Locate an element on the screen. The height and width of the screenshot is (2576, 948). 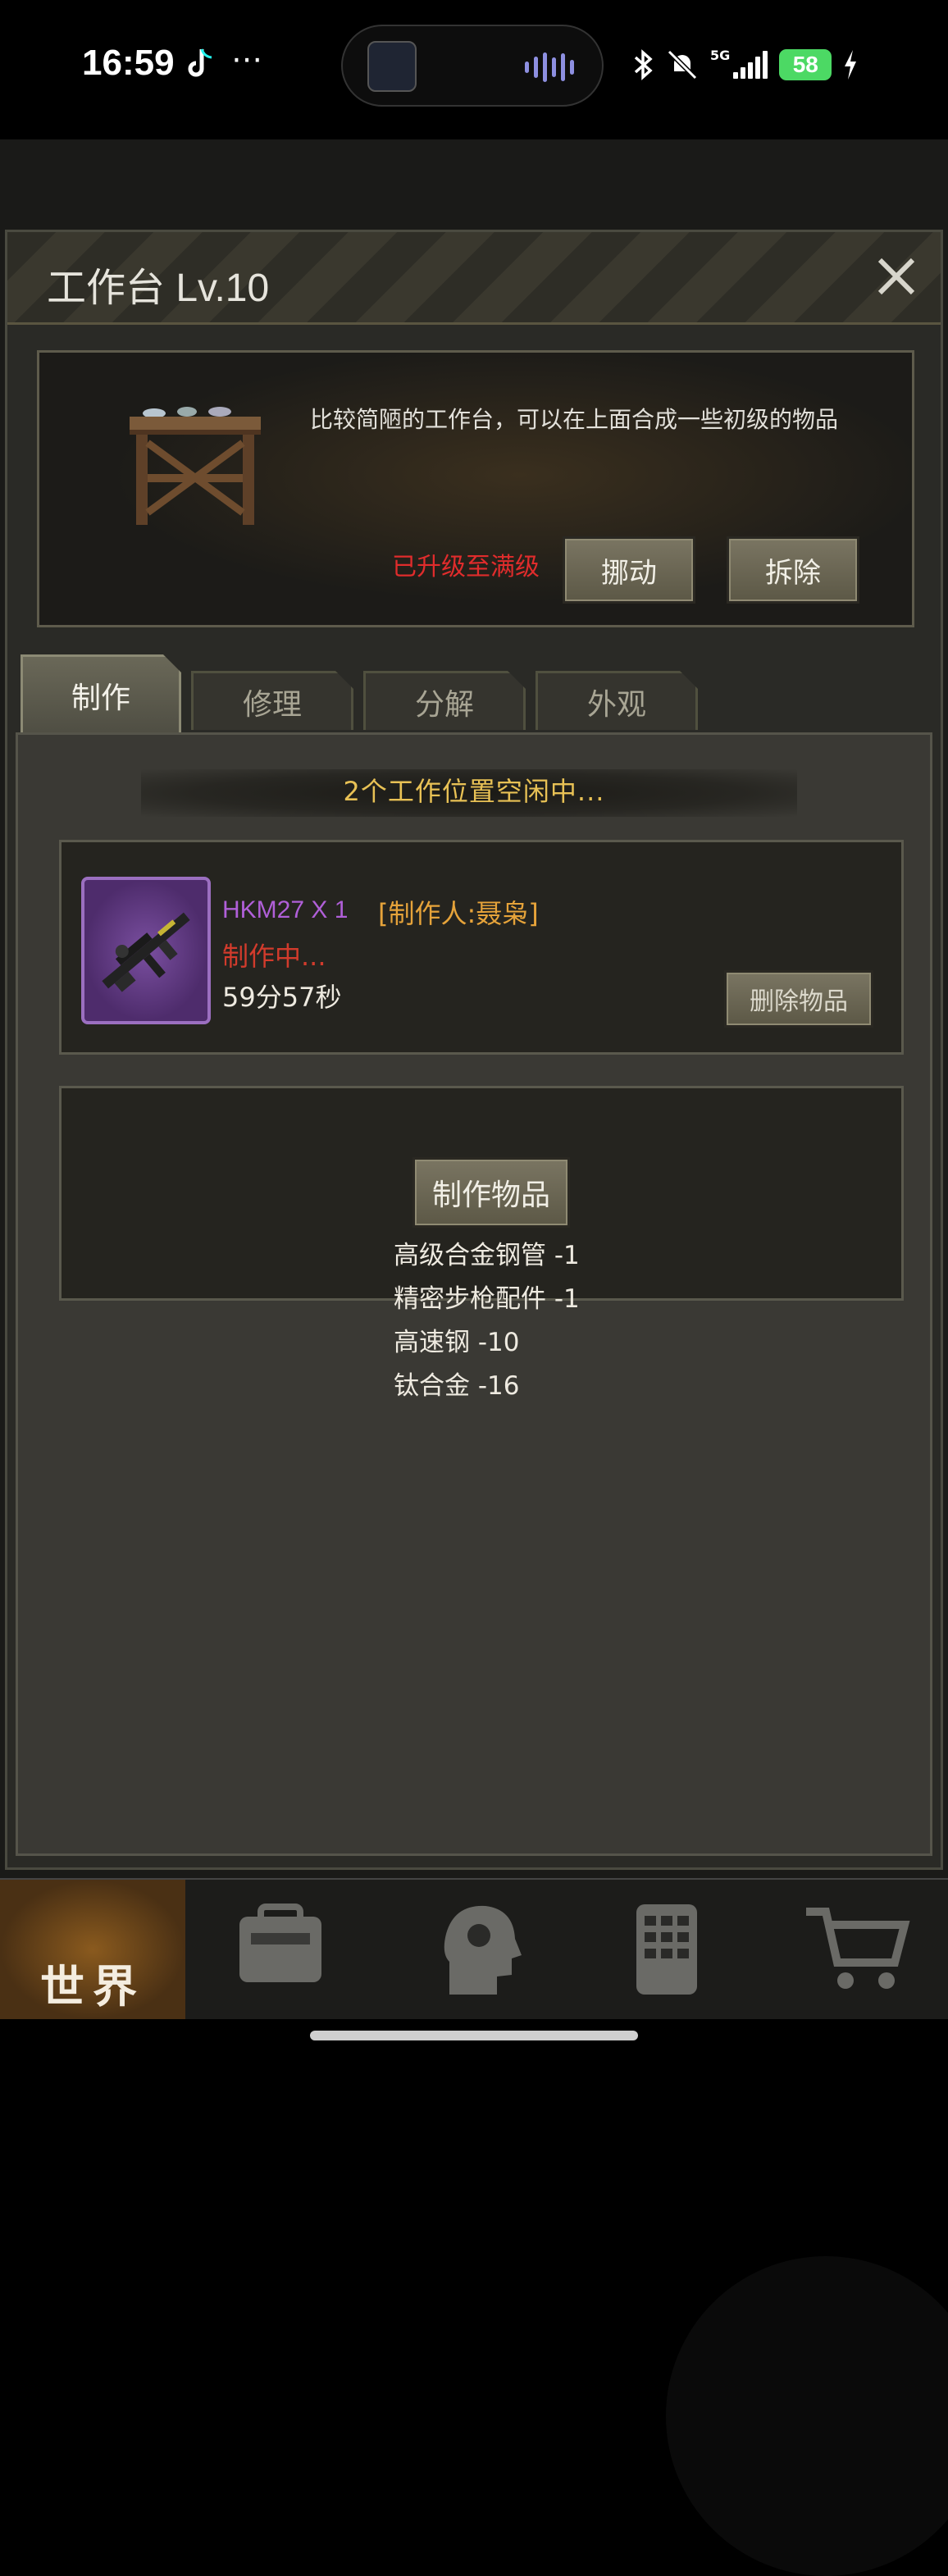
music-cover-icon is located at coordinates (392, 66).